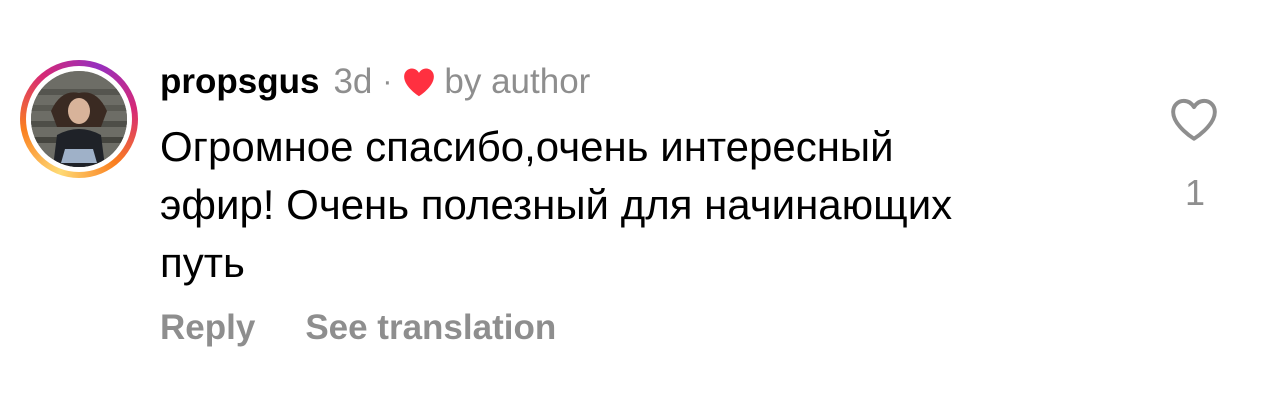 The width and height of the screenshot is (1280, 403). Describe the element at coordinates (239, 82) in the screenshot. I see `username: propsgus` at that location.